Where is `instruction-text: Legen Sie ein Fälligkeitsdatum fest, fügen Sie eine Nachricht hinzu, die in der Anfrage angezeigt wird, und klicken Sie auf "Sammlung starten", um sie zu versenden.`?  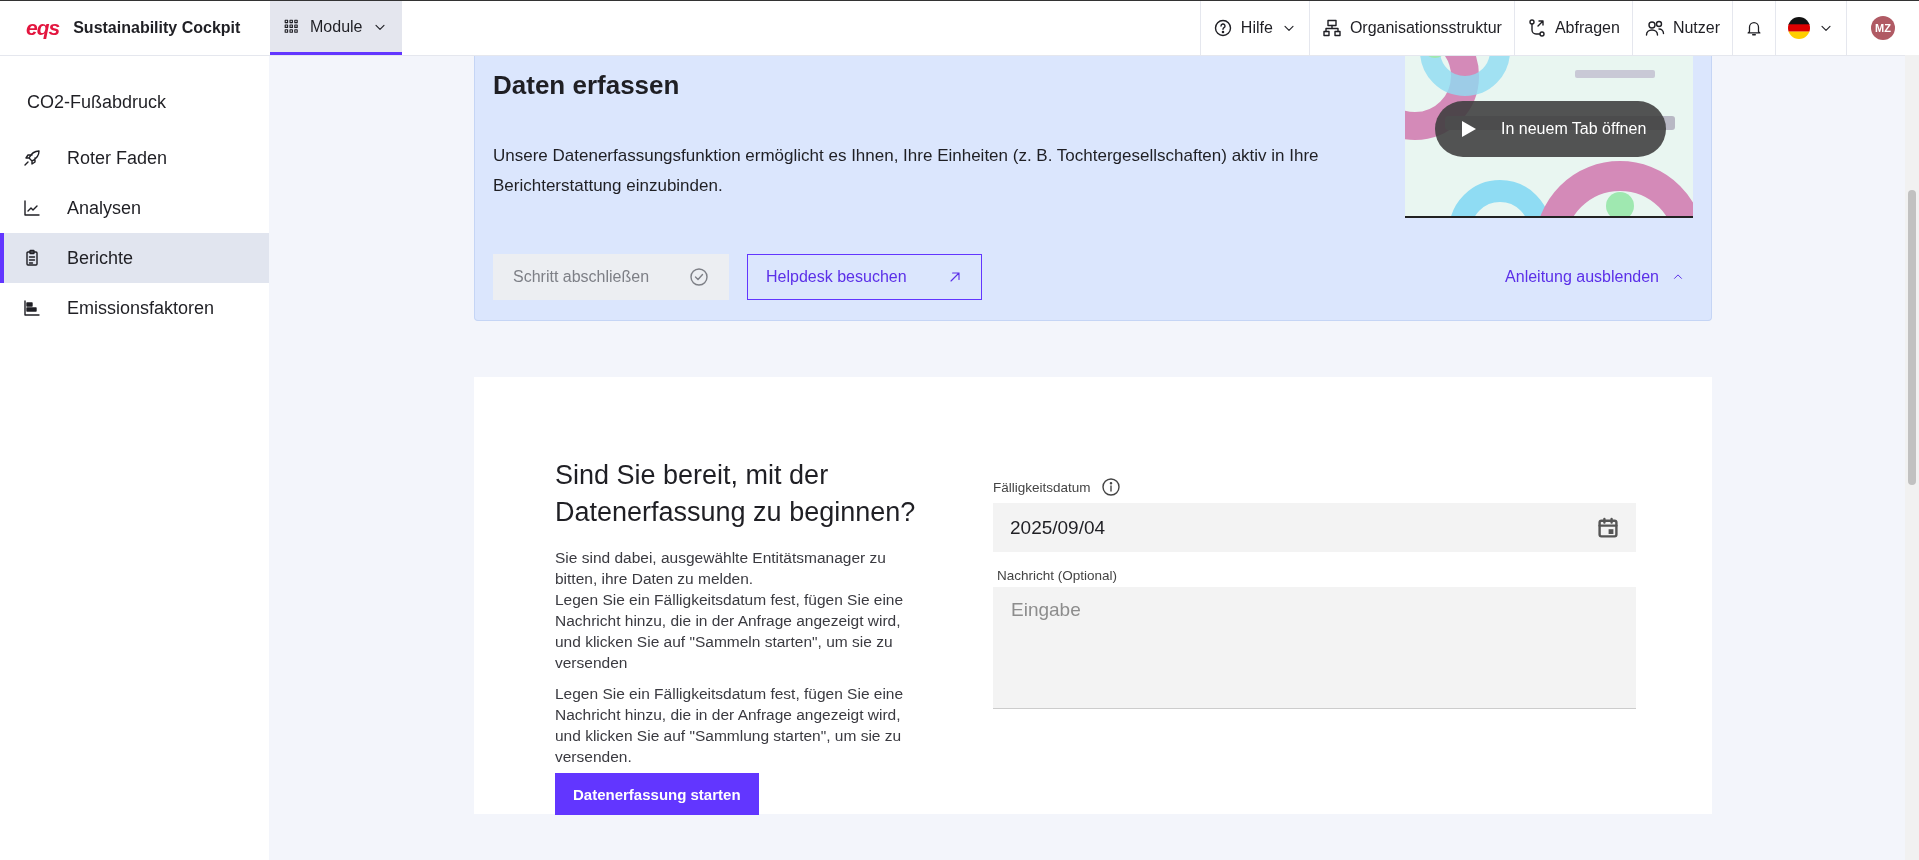 instruction-text: Legen Sie ein Fälligkeitsdatum fest, fügen Sie eine Nachricht hinzu, die in der Anfrage angezeigt wird, und klicken Sie auf "Sammlung starten", um sie zu versenden. is located at coordinates (730, 725).